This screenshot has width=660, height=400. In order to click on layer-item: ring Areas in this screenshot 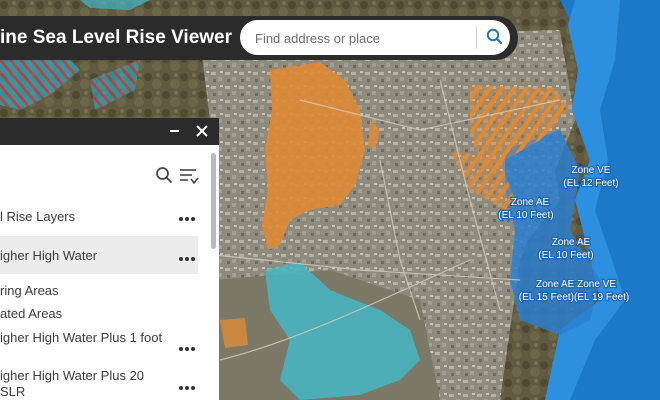, I will do `click(99, 290)`.